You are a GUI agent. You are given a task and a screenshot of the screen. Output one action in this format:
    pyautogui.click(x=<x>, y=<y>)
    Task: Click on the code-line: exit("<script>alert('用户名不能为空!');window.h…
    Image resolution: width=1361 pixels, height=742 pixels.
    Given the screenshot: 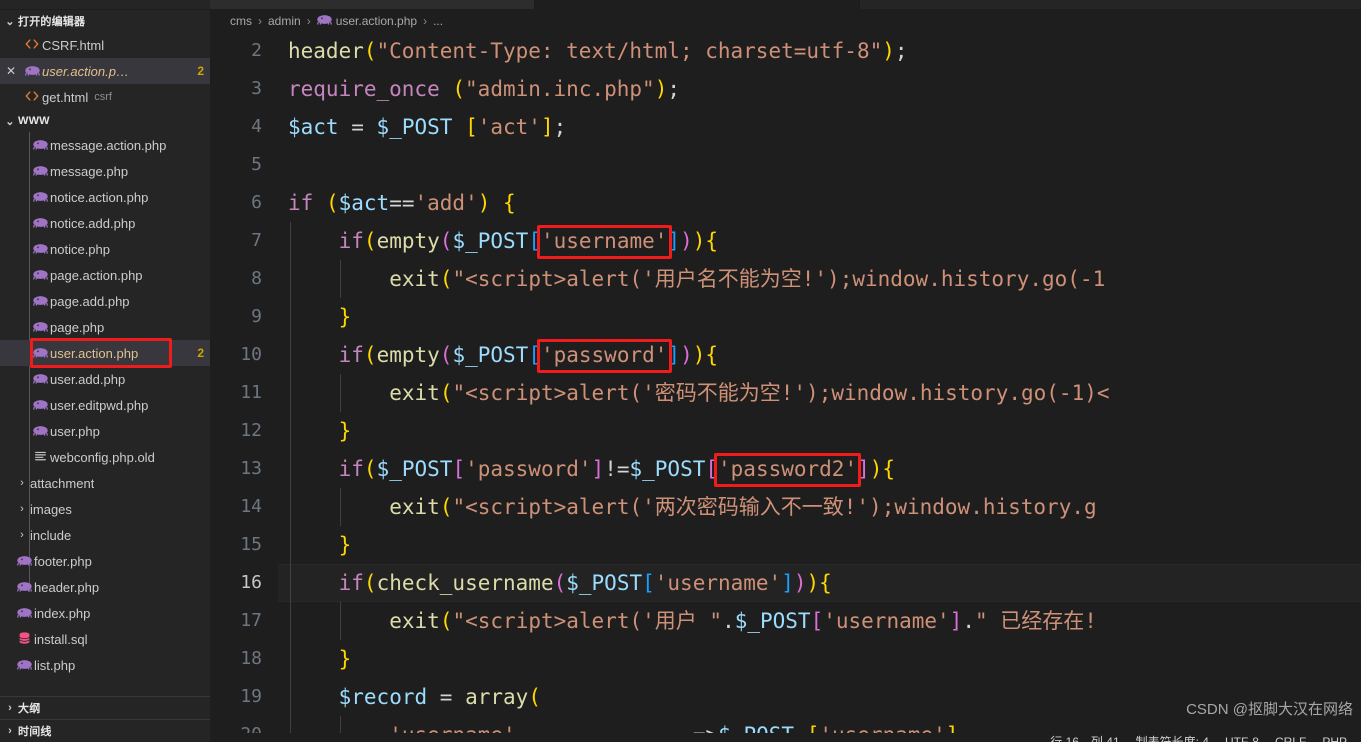 What is the action you would take?
    pyautogui.click(x=819, y=279)
    